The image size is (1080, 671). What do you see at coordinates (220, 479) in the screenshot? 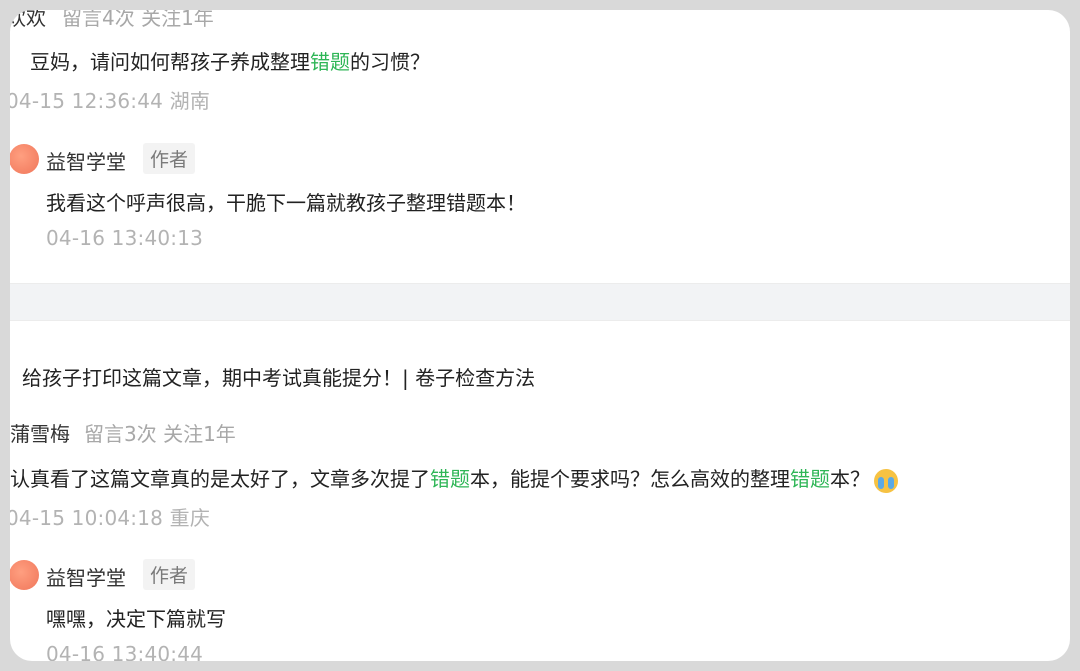
I see `comment-text-segment: 认真看了这篇文章真的是太好了，文章多次提了` at bounding box center [220, 479].